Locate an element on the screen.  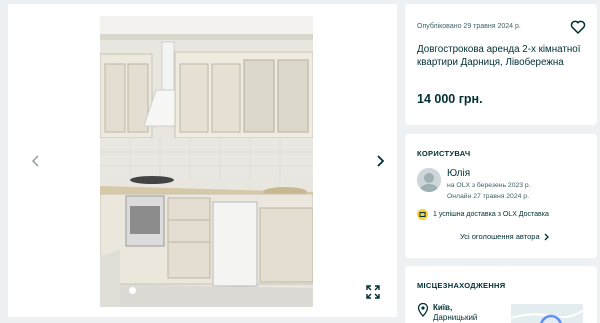
chevron-left-icon is located at coordinates (35, 161).